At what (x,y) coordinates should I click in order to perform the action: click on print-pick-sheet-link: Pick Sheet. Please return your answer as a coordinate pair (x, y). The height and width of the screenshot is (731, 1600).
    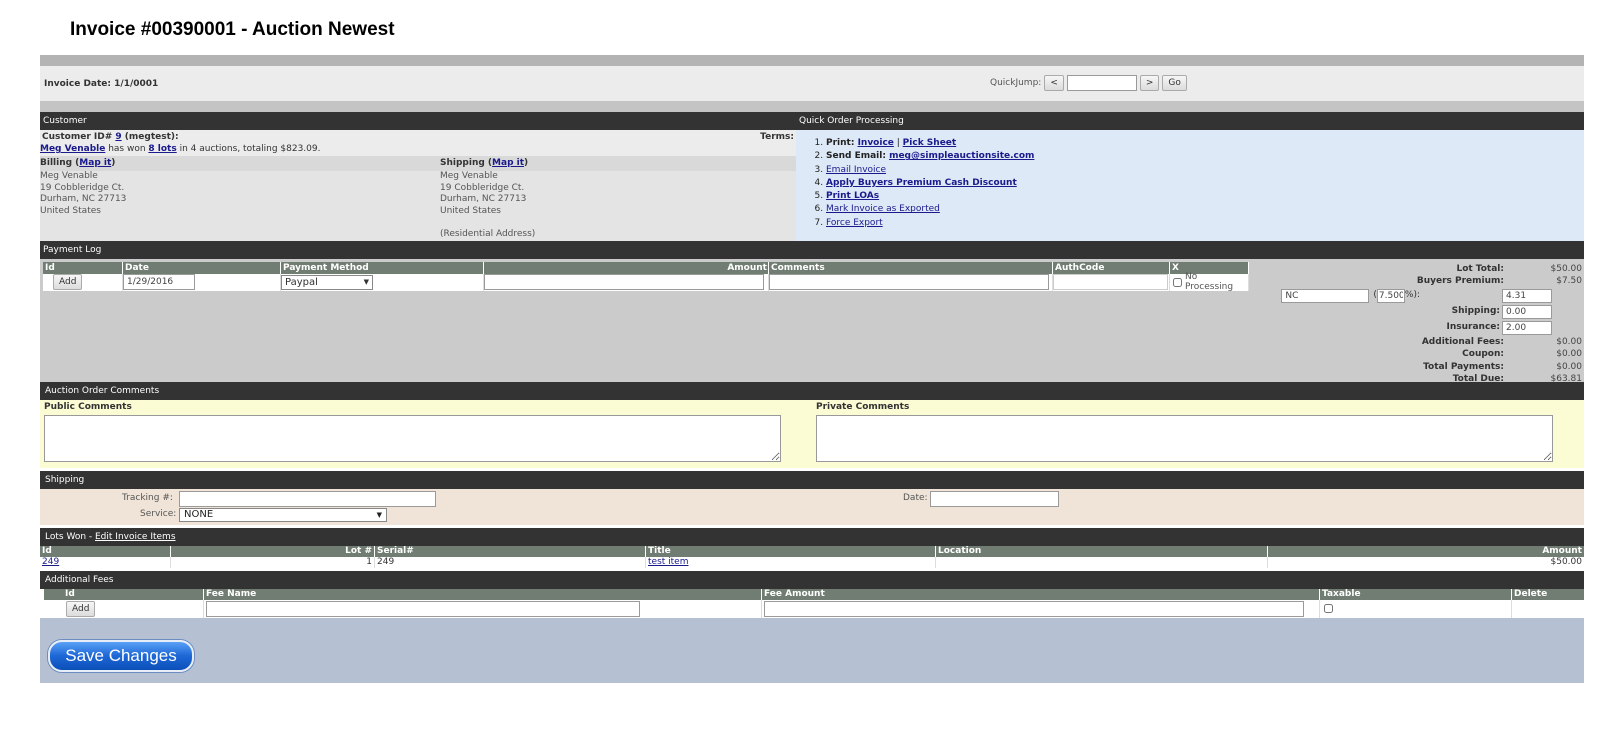
    Looking at the image, I should click on (930, 143).